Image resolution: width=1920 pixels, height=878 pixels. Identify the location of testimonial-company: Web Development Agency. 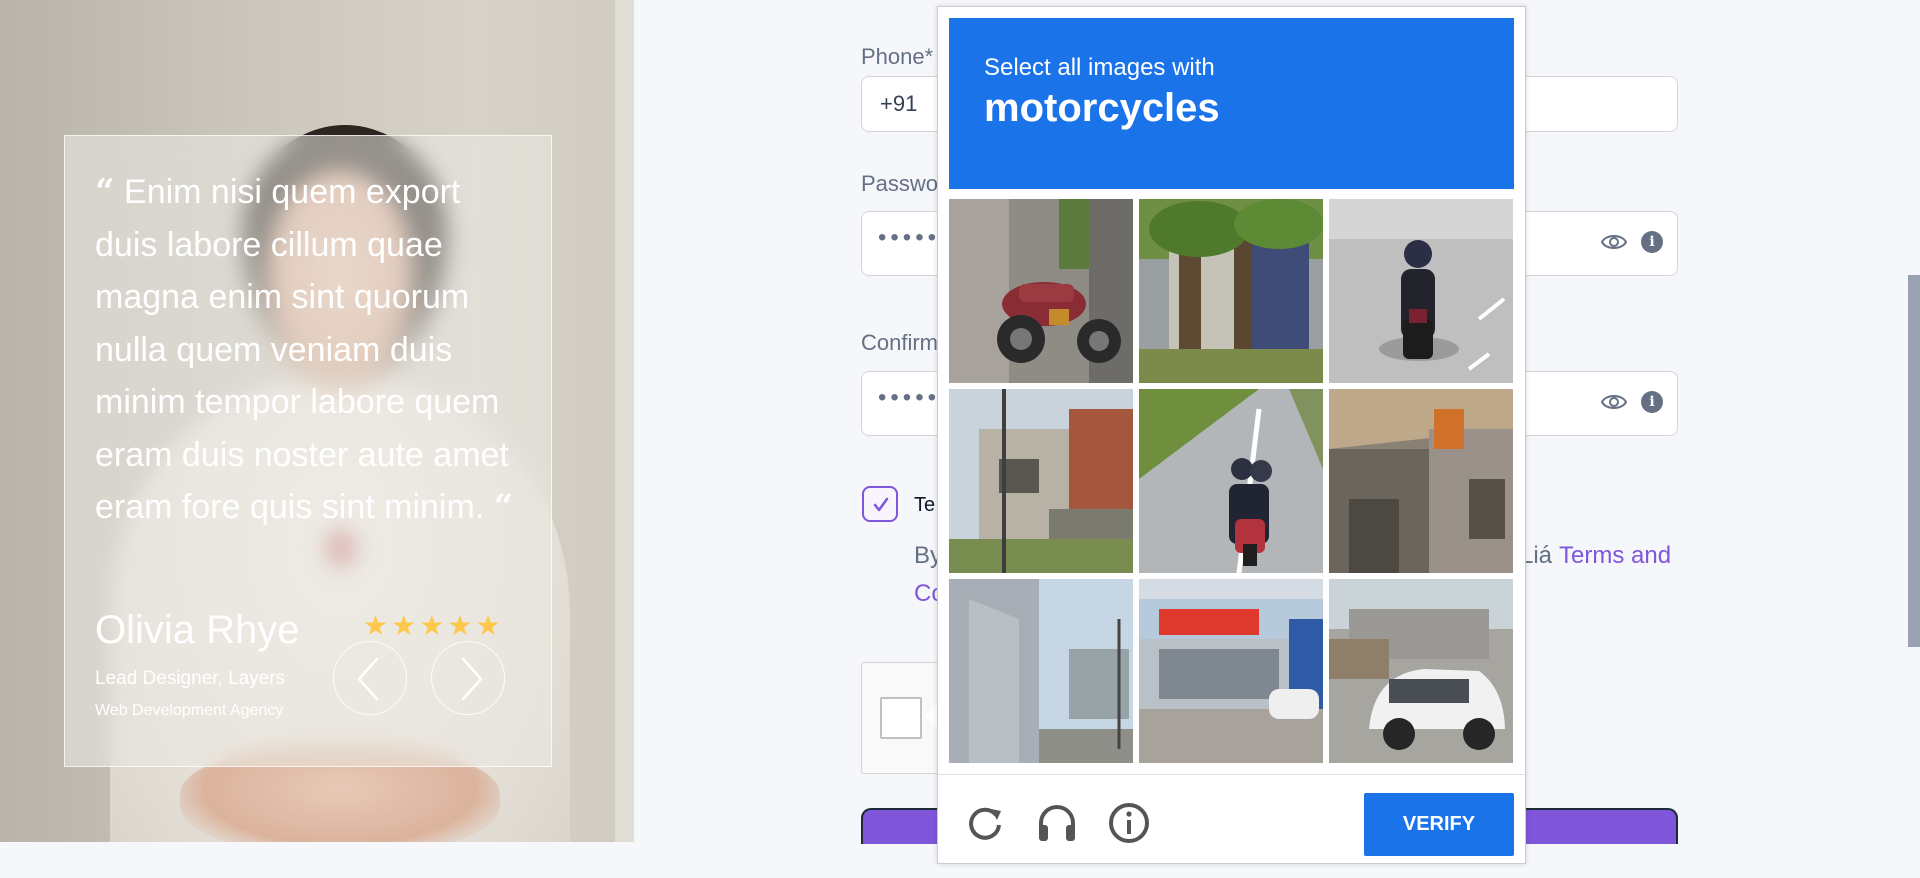
(189, 710).